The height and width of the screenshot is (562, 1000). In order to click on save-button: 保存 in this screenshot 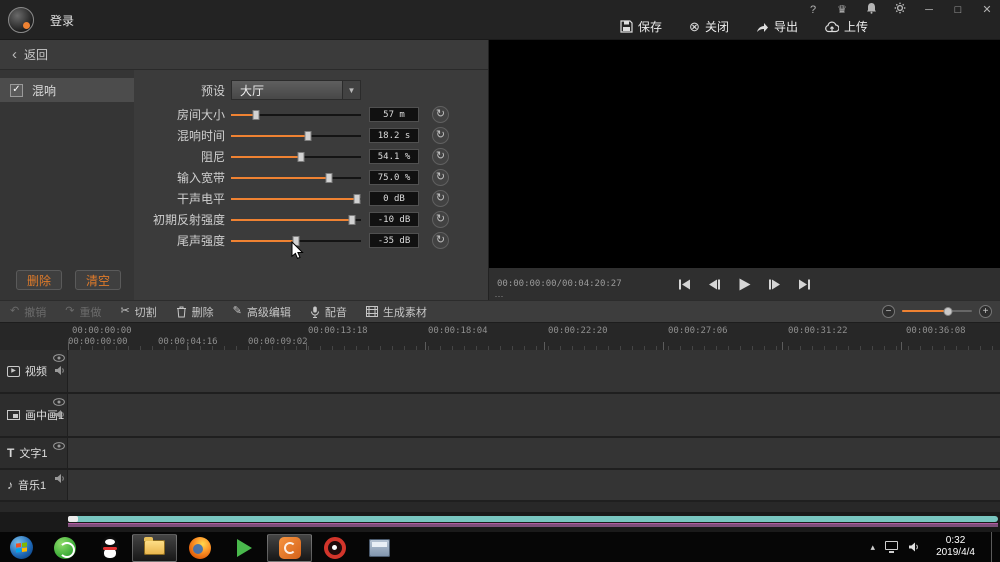, I will do `click(641, 26)`.